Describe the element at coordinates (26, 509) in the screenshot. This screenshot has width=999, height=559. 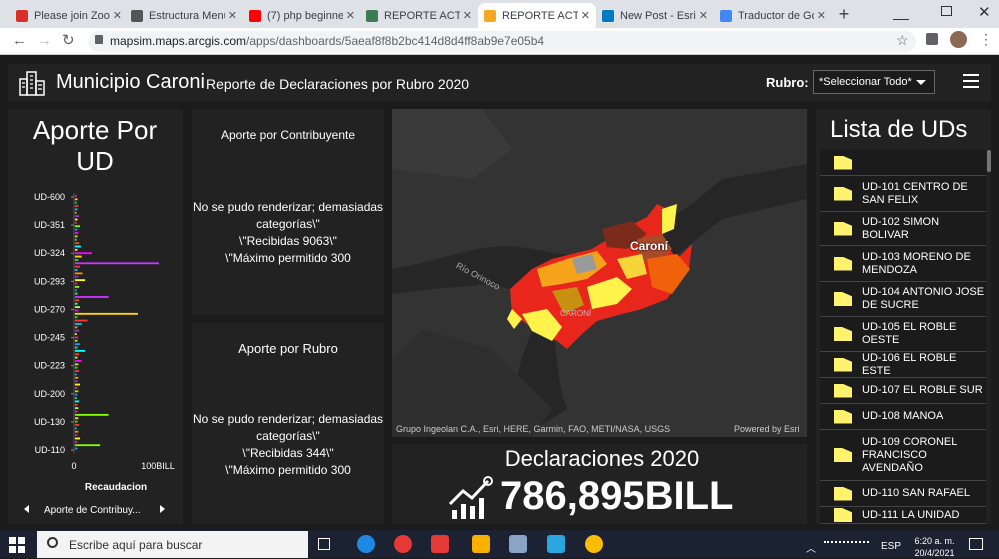
I see `prev-arrow-icon` at that location.